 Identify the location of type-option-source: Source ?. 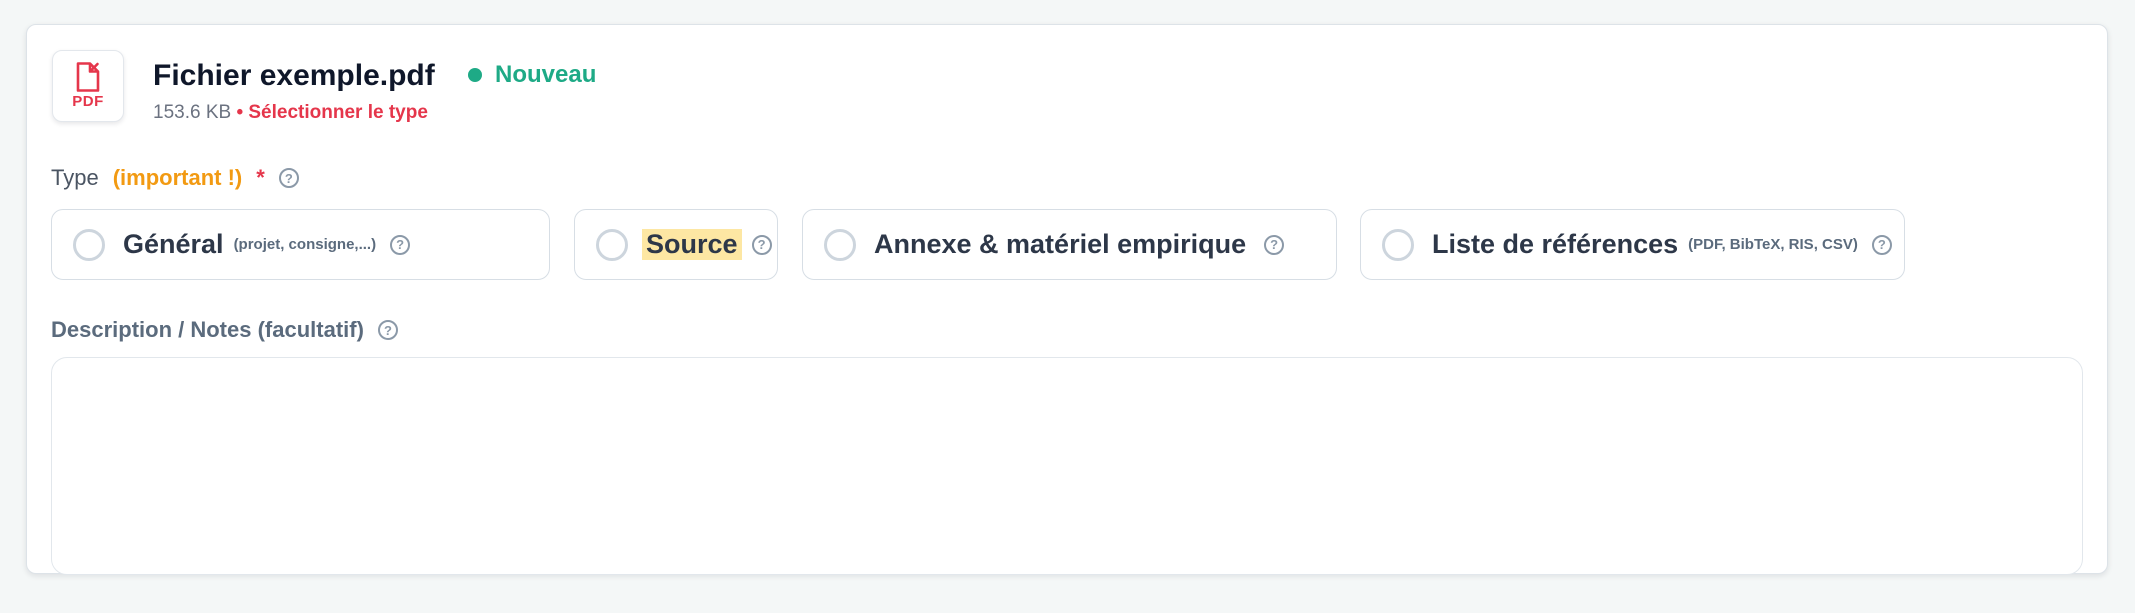
(676, 244).